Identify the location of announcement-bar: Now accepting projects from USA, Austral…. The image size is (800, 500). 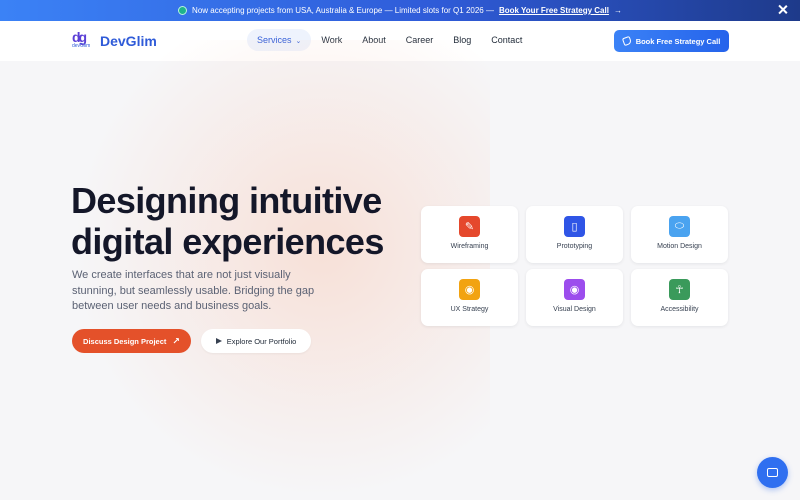
(400, 10).